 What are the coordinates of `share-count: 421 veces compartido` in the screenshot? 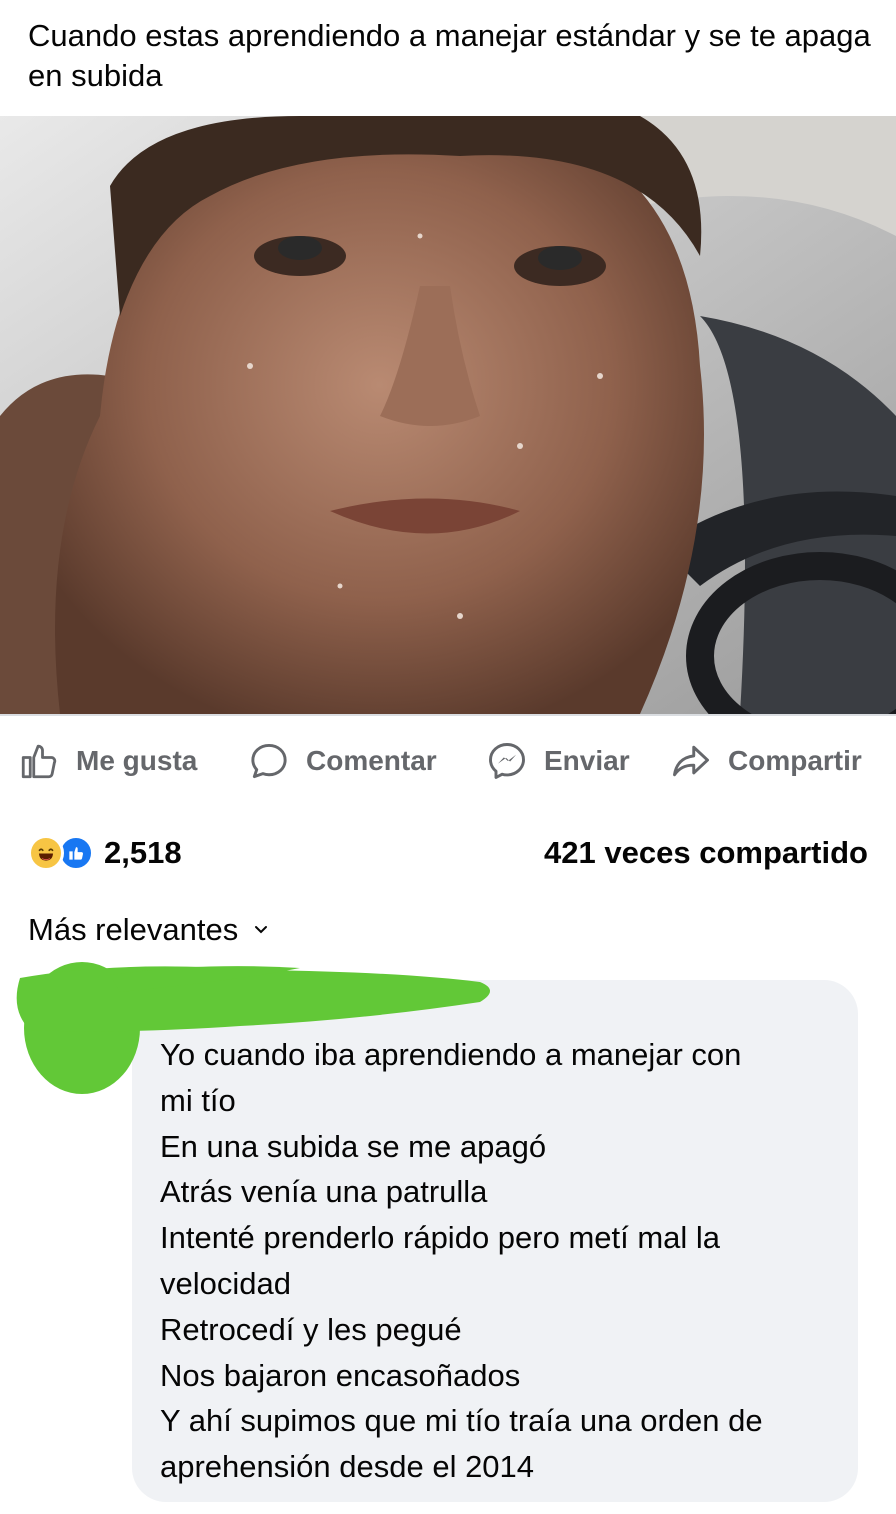 It's located at (706, 853).